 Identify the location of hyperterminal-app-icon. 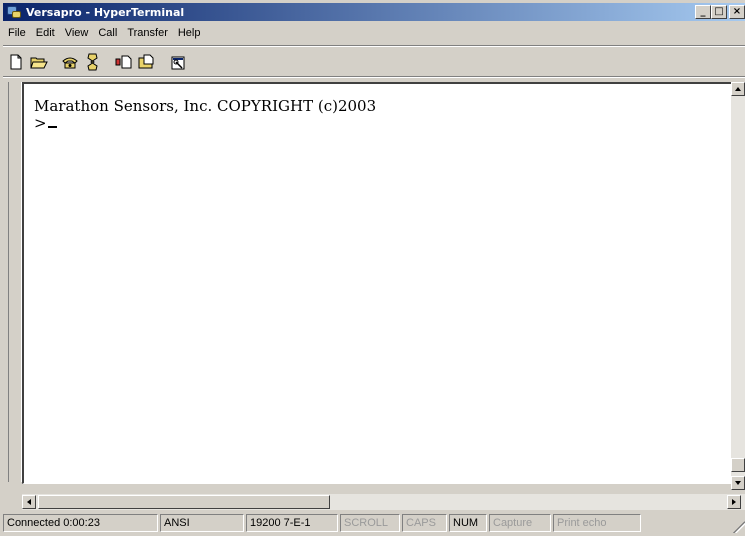
(14, 12).